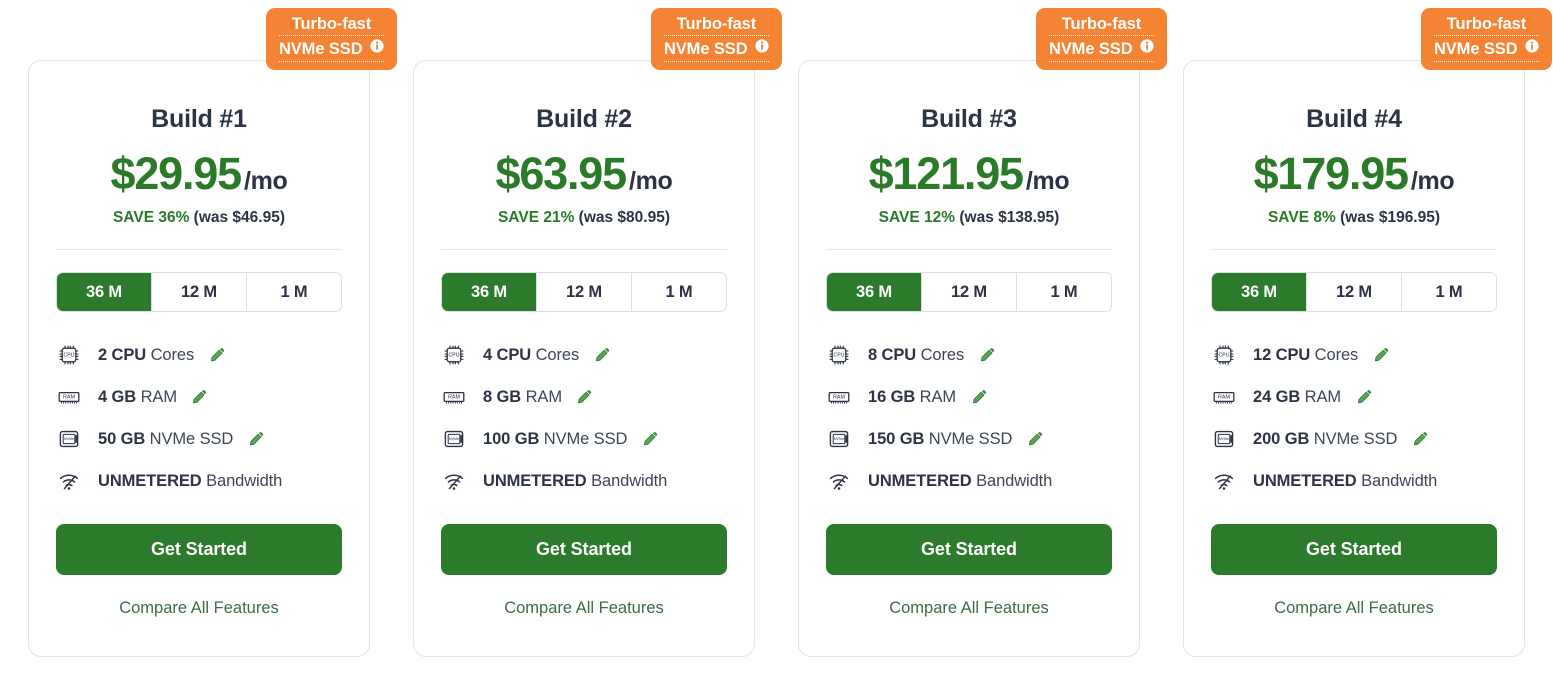  I want to click on spec-row-ssd: NVMe 150 GB NVMe SSD, so click(969, 439).